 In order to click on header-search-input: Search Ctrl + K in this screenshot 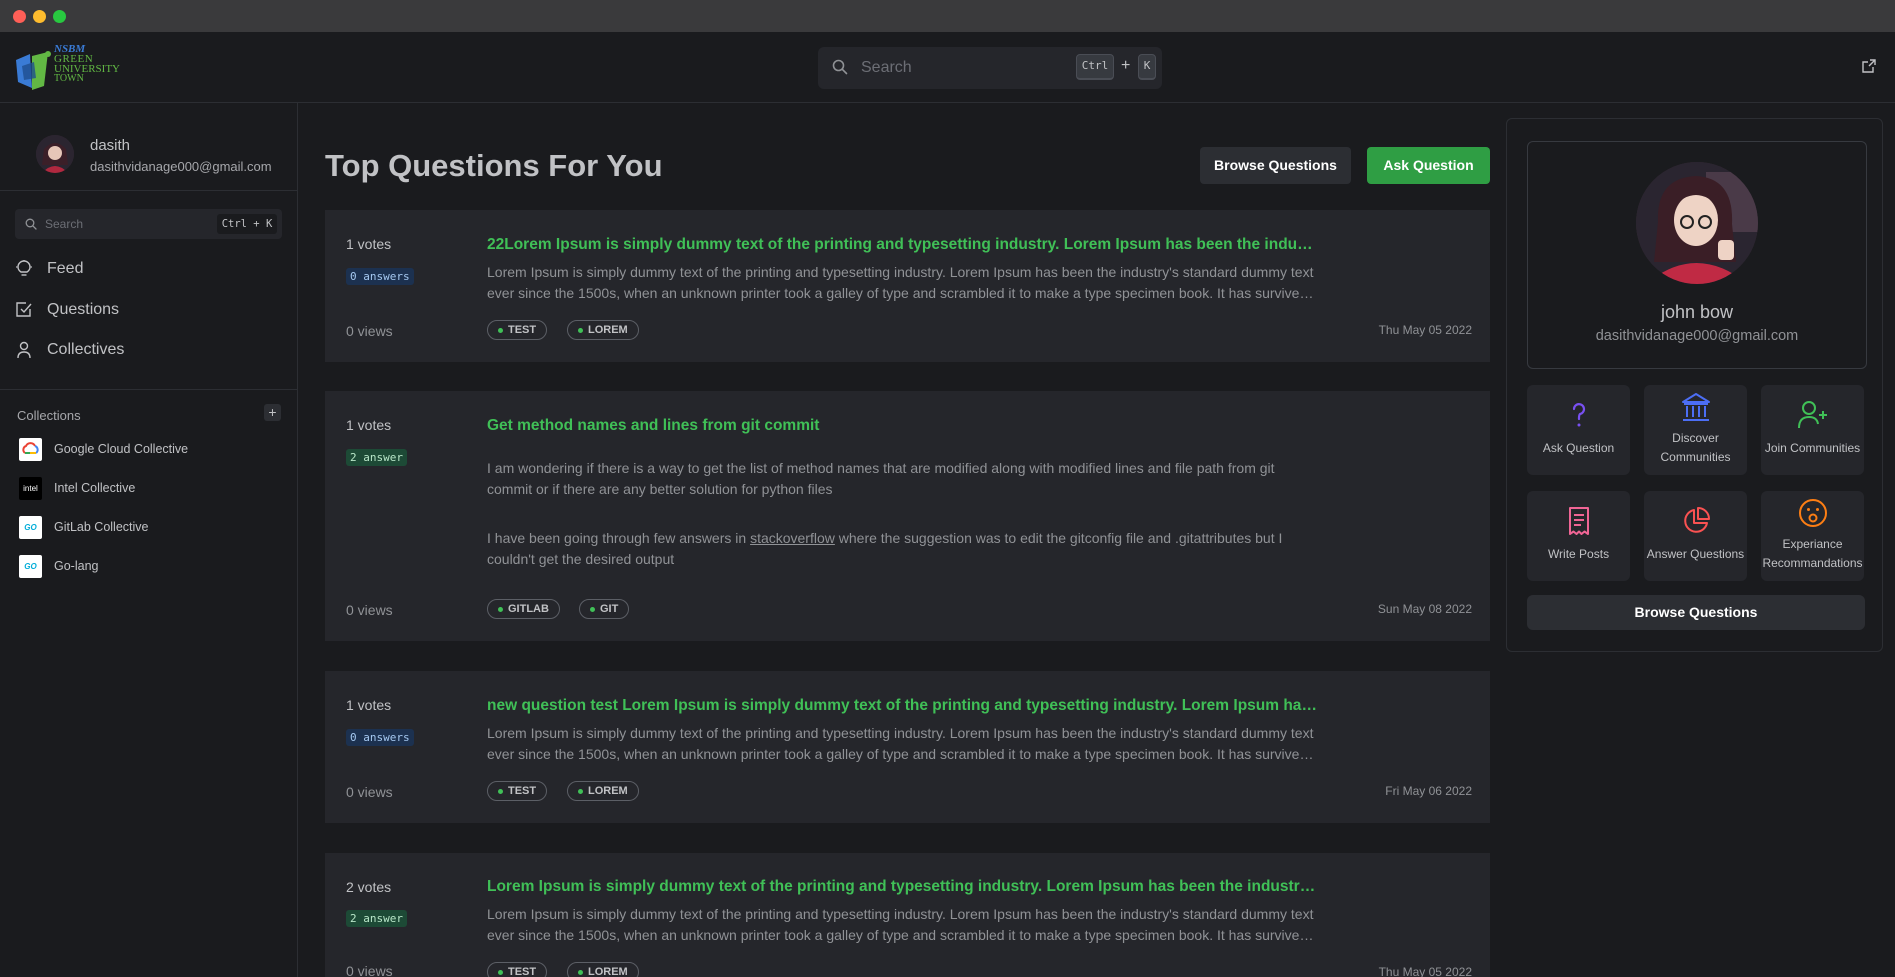, I will do `click(990, 68)`.